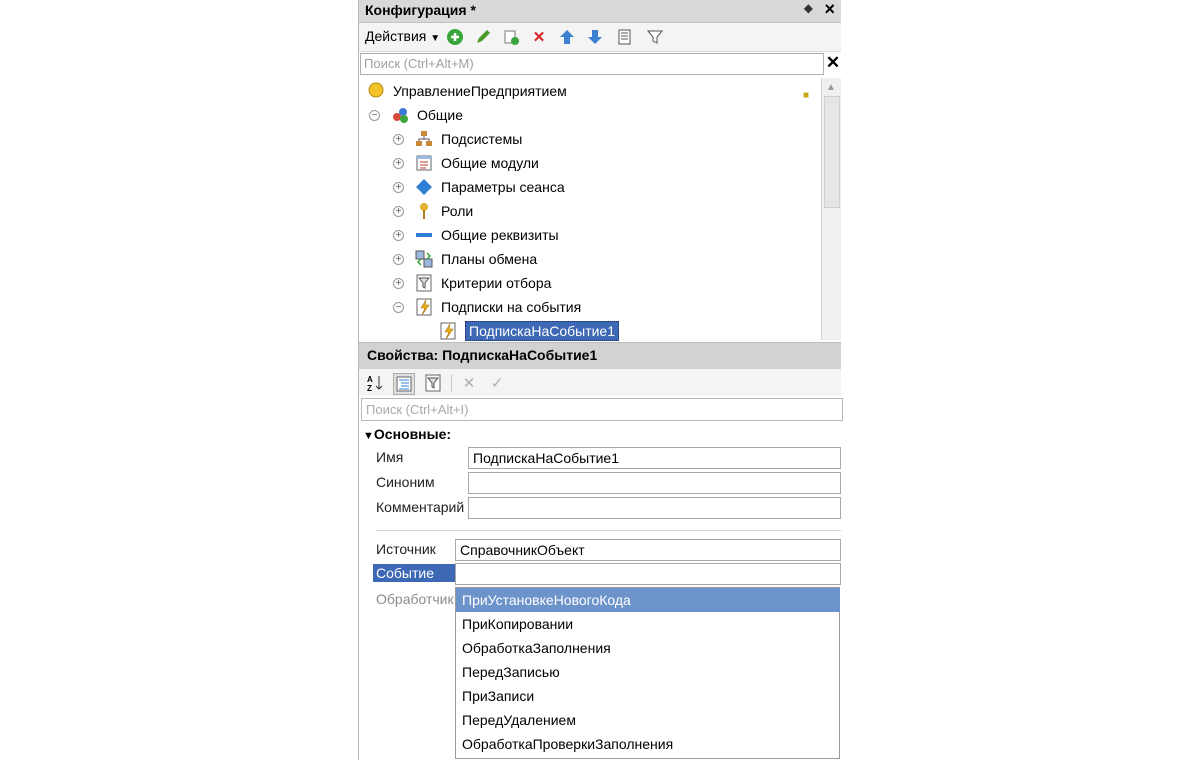 This screenshot has height=760, width=1200. Describe the element at coordinates (480, 91) in the screenshot. I see `tree-item-label: УправлениеПредприятием` at that location.